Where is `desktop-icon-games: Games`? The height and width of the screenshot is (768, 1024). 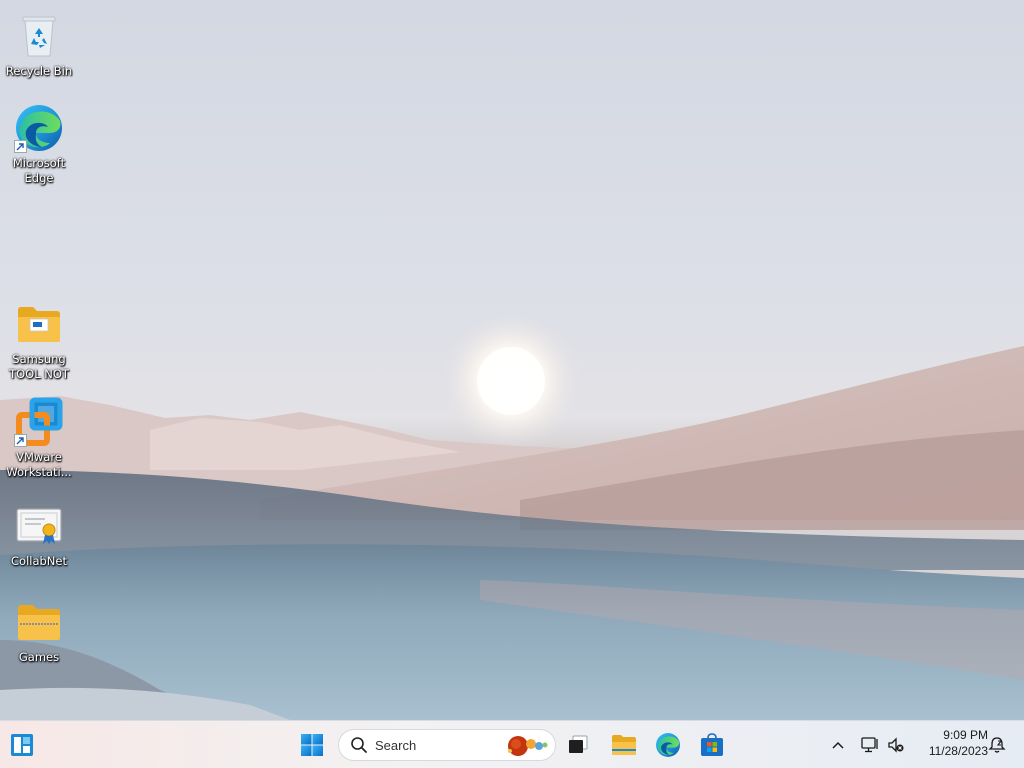 desktop-icon-games: Games is located at coordinates (39, 630).